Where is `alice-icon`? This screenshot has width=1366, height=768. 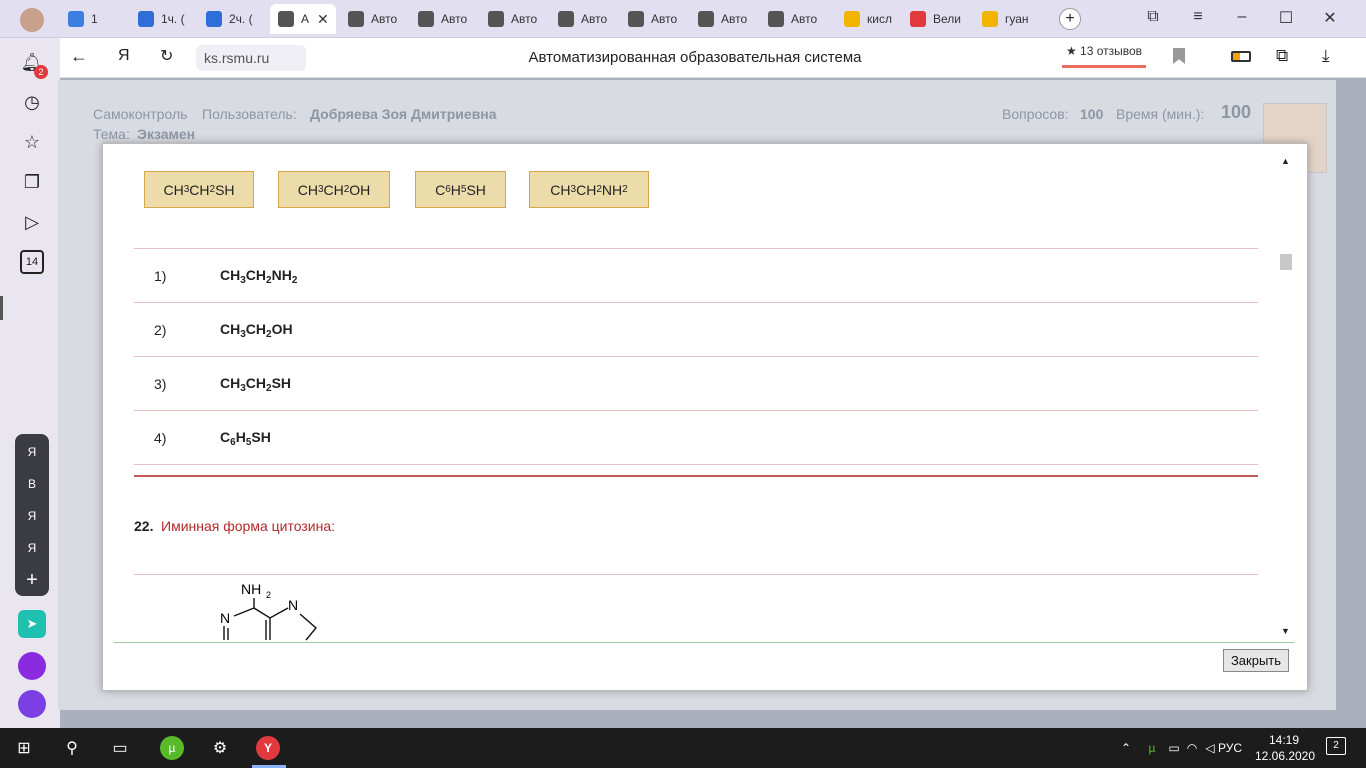
alice-icon is located at coordinates (32, 704).